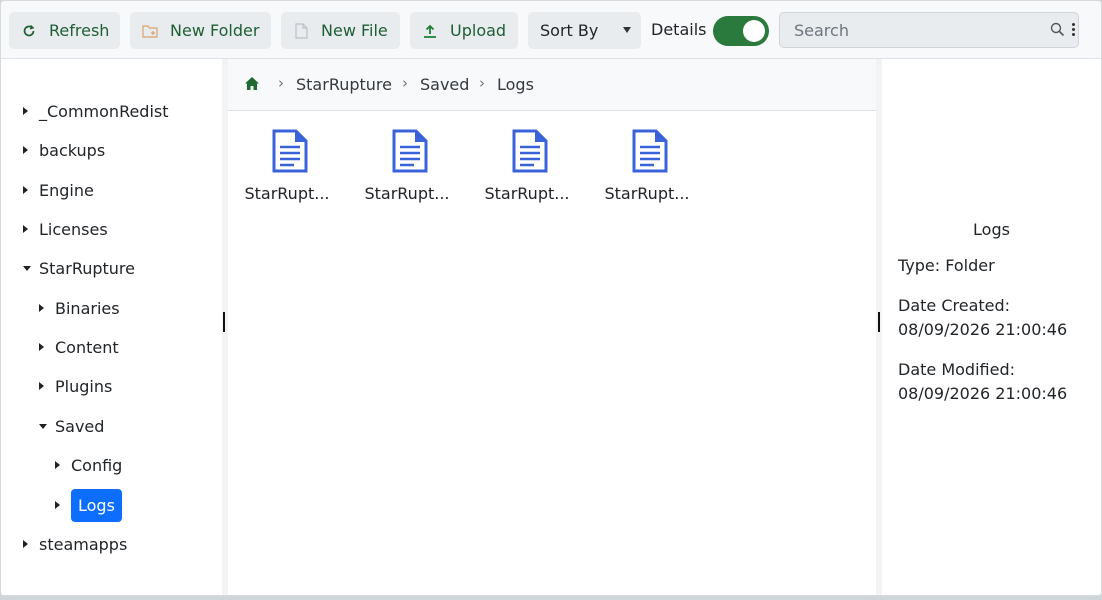  I want to click on tree-item-label: StarRupture, so click(87, 268).